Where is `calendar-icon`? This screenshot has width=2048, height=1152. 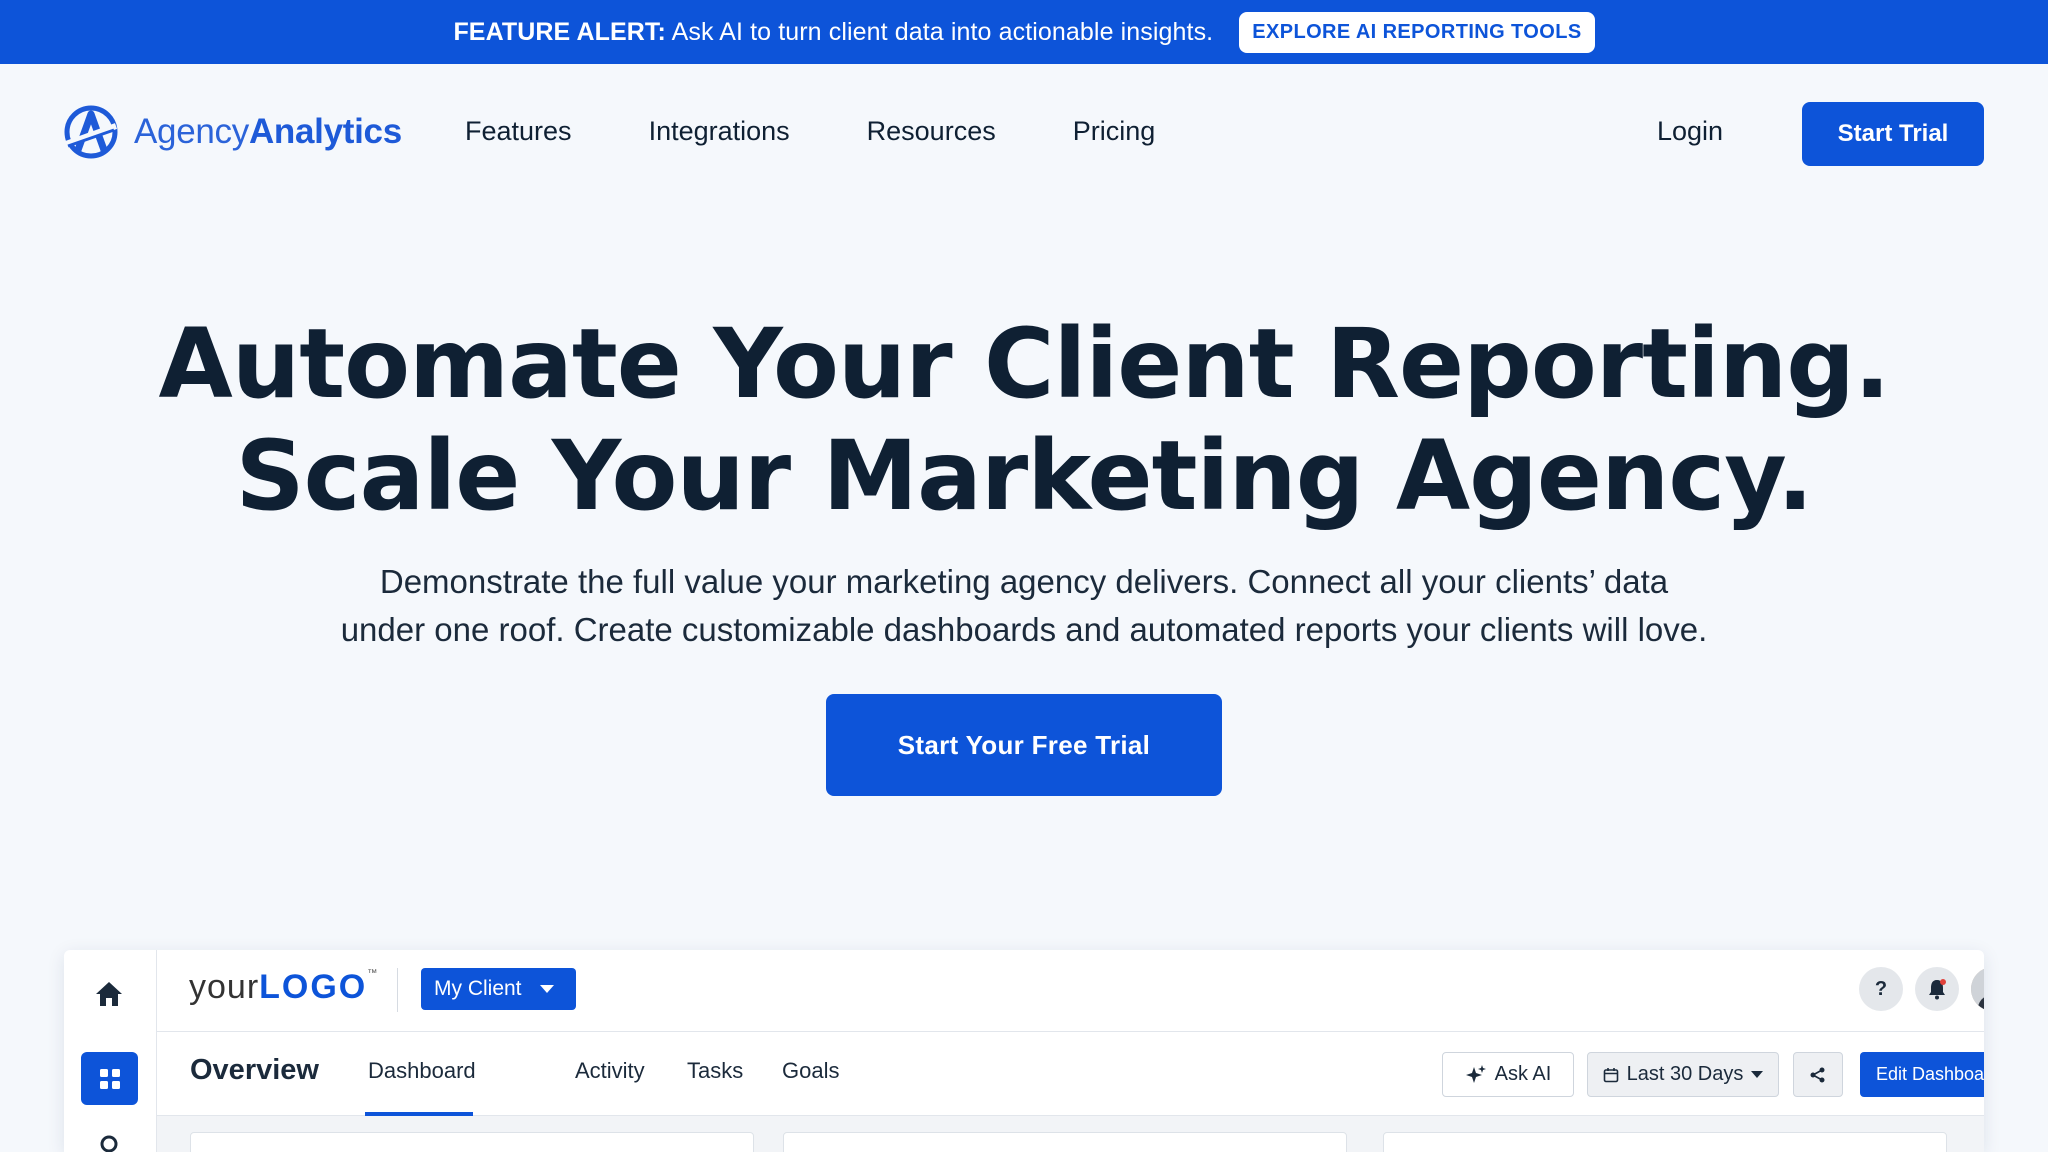
calendar-icon is located at coordinates (1610, 1074).